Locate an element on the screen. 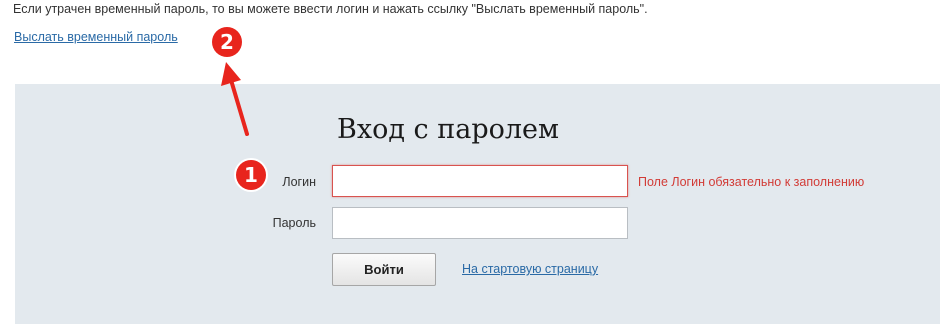 This screenshot has height=333, width=952. password-label: Пароль is located at coordinates (294, 223).